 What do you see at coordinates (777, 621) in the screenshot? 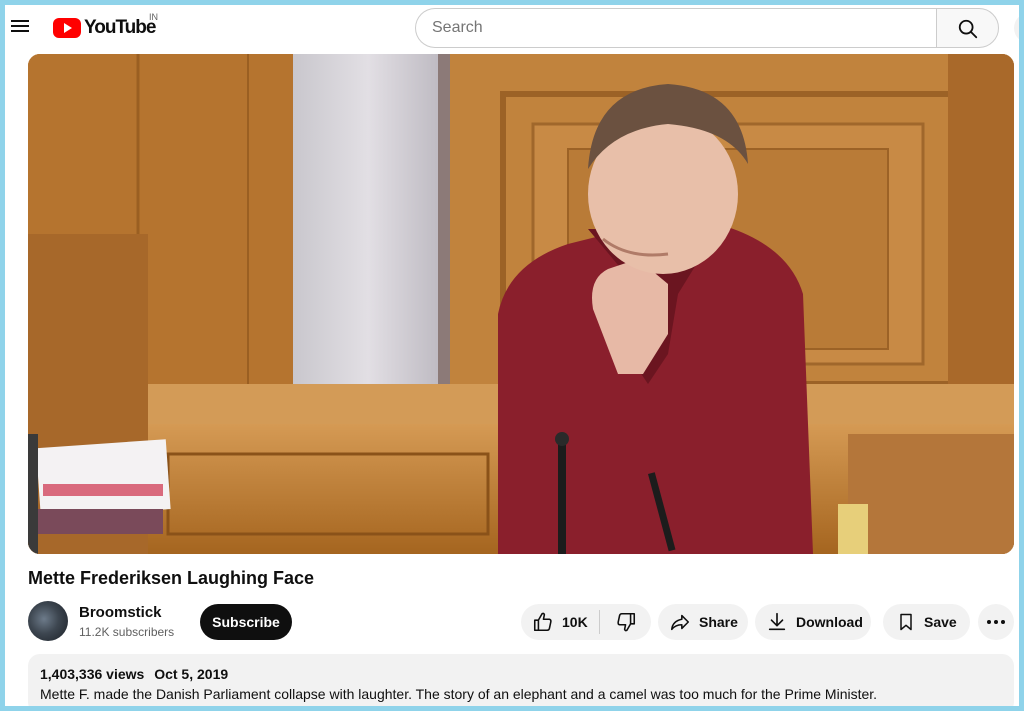
I see `download-icon` at bounding box center [777, 621].